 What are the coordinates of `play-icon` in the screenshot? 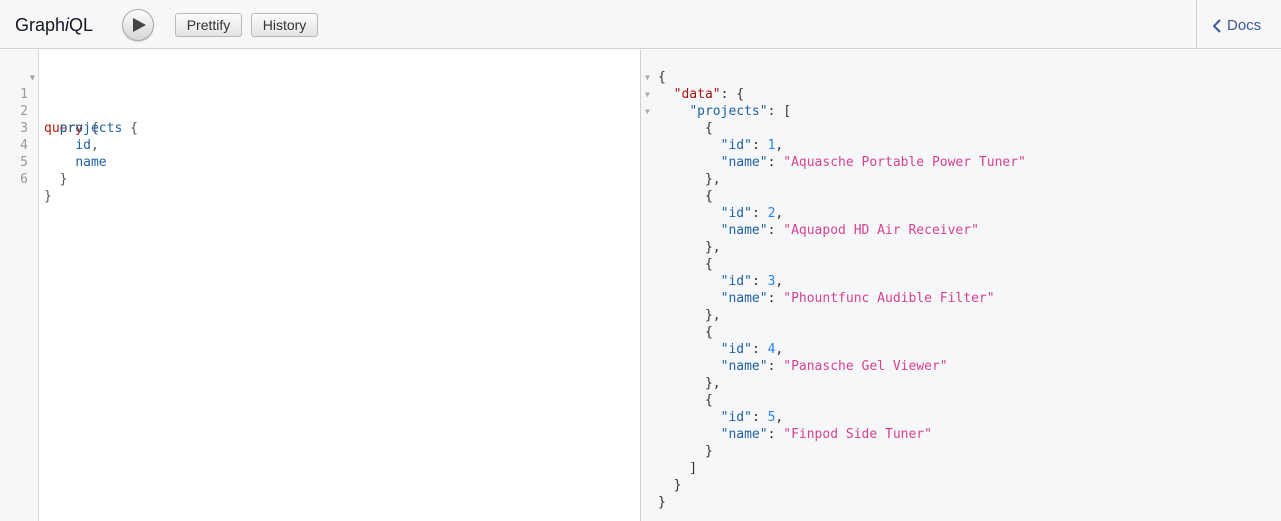 It's located at (139, 25).